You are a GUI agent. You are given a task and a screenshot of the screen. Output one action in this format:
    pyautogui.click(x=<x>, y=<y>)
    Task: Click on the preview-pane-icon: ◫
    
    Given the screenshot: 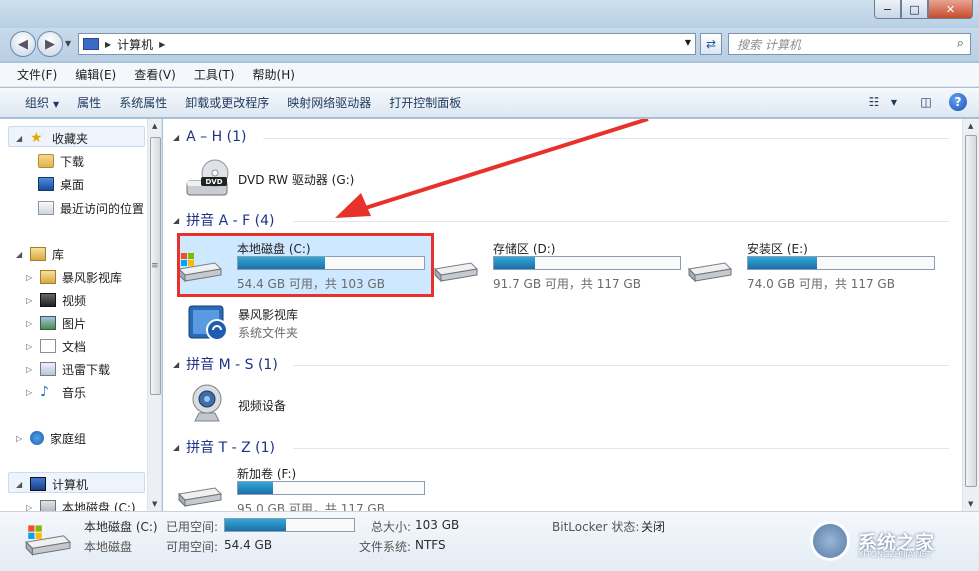 What is the action you would take?
    pyautogui.click(x=926, y=102)
    